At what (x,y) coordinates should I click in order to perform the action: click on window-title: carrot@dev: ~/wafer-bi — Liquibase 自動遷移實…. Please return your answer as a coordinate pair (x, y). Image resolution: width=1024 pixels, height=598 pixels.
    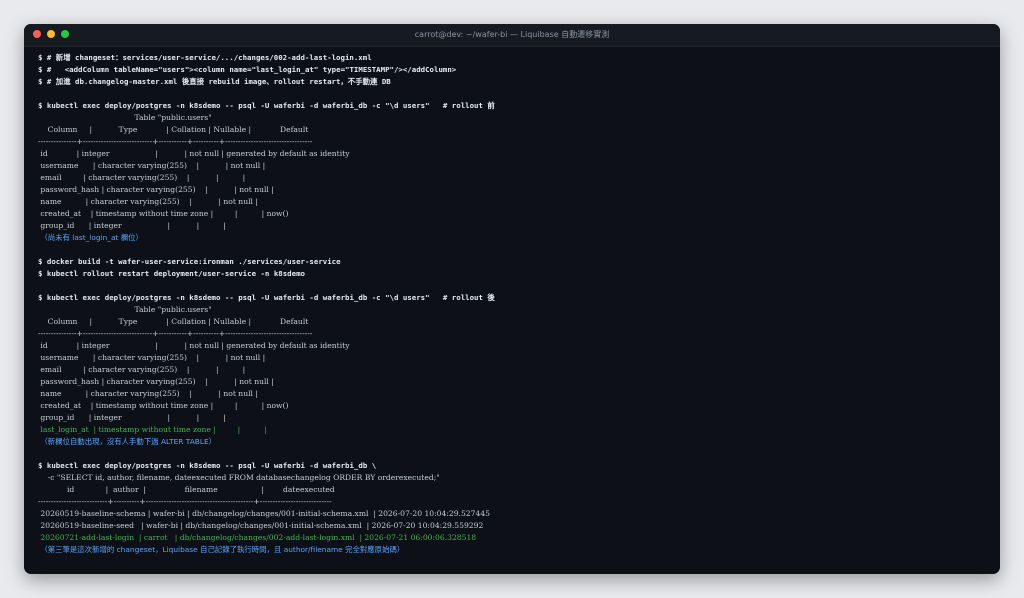
    Looking at the image, I should click on (512, 34).